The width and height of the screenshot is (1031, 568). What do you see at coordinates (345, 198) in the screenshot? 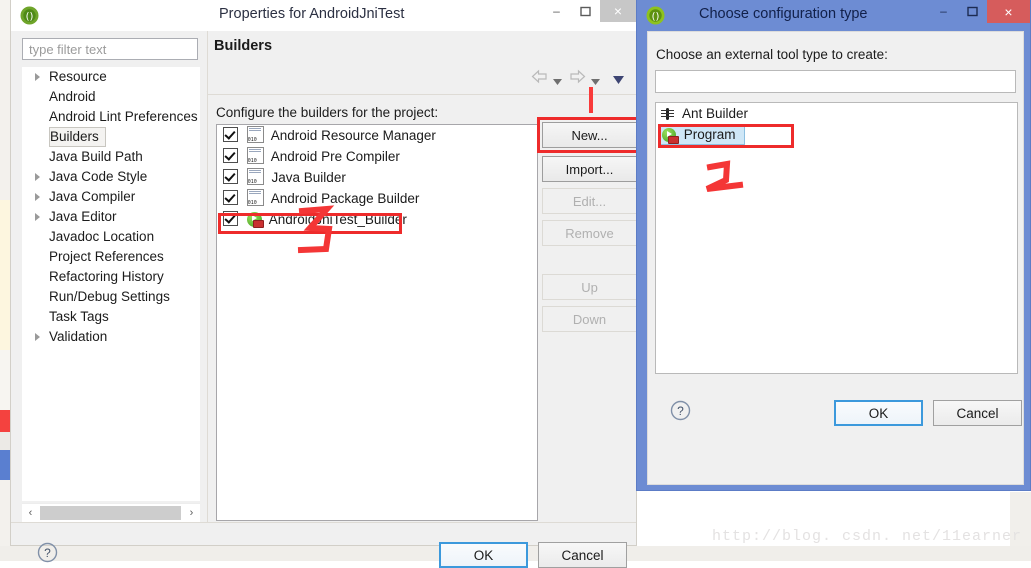
I see `builder-label: Android Package Builder` at bounding box center [345, 198].